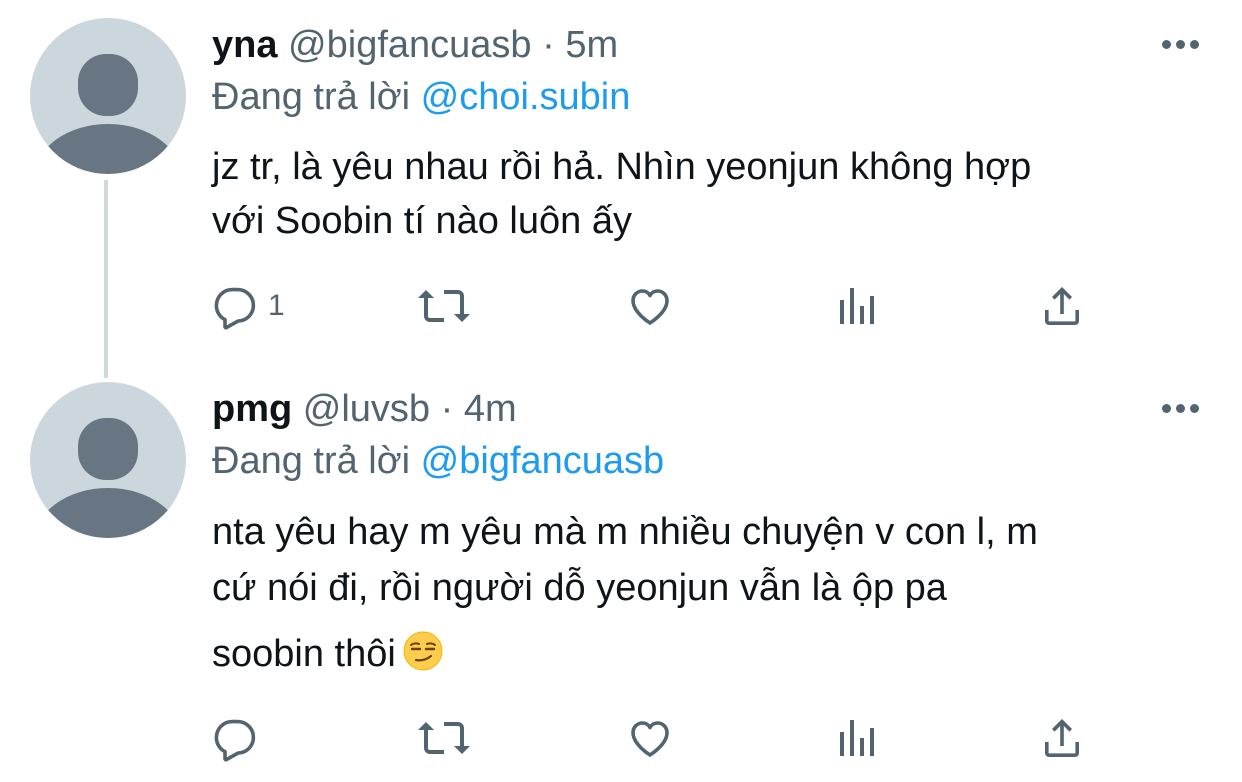 The image size is (1242, 782). What do you see at coordinates (490, 409) in the screenshot?
I see `timestamp: 4m` at bounding box center [490, 409].